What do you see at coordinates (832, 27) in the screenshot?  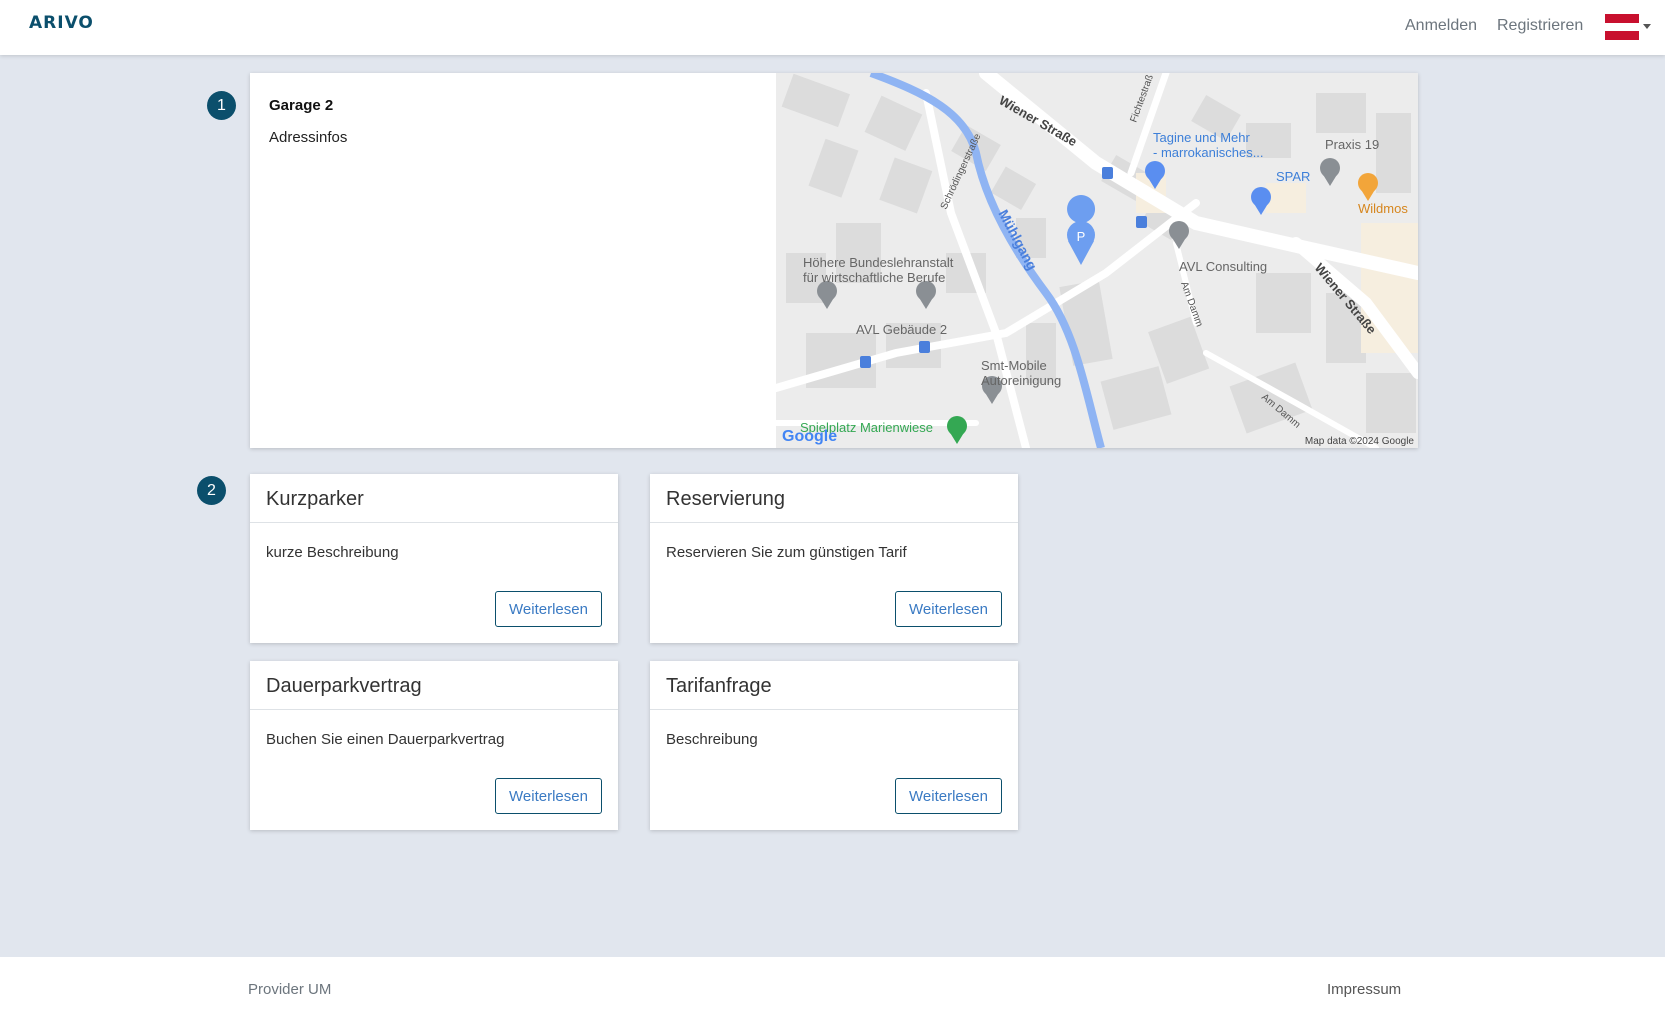 I see `top-navbar: ARIVO Anmelden Registrieren` at bounding box center [832, 27].